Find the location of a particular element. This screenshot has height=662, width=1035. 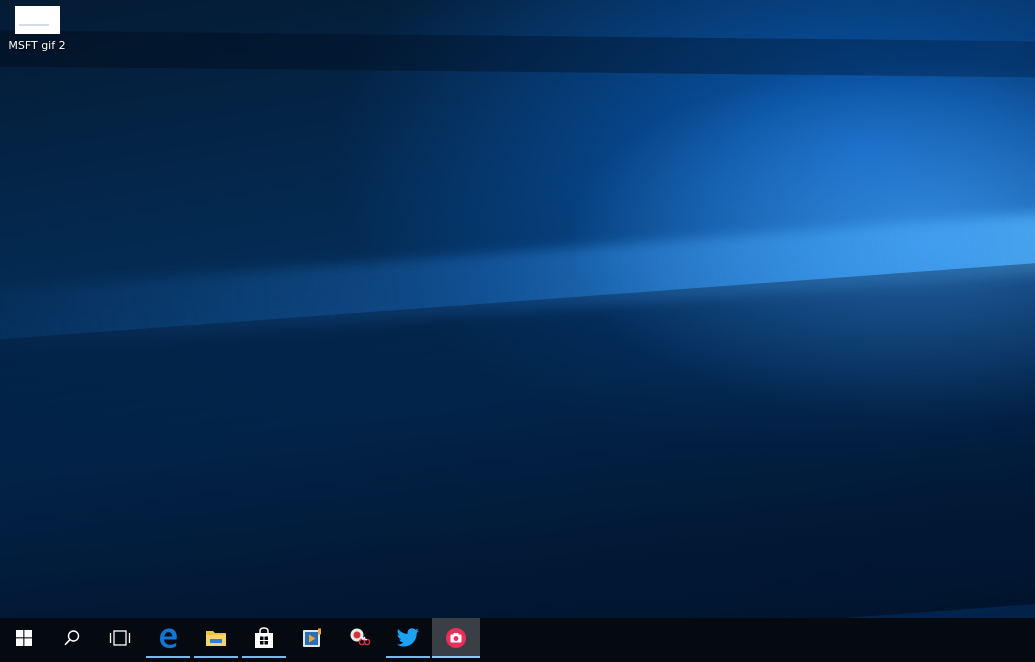

taskbar-twitter is located at coordinates (408, 638).